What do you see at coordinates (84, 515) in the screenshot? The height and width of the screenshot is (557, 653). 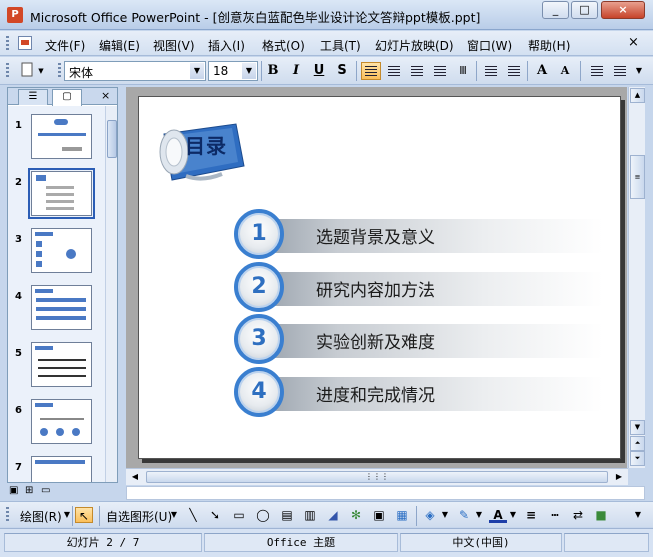 I see `select-pointer-icon: ↖` at bounding box center [84, 515].